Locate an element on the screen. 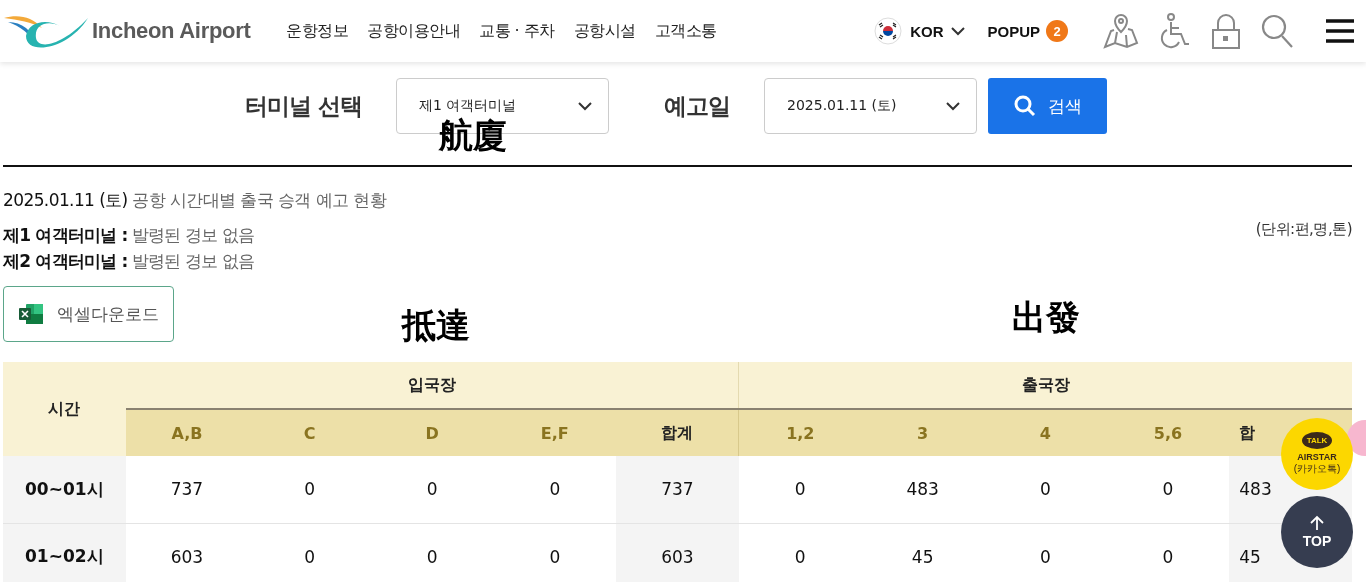 Image resolution: width=1366 pixels, height=582 pixels. terminal-label: 터미널 선택 is located at coordinates (303, 106).